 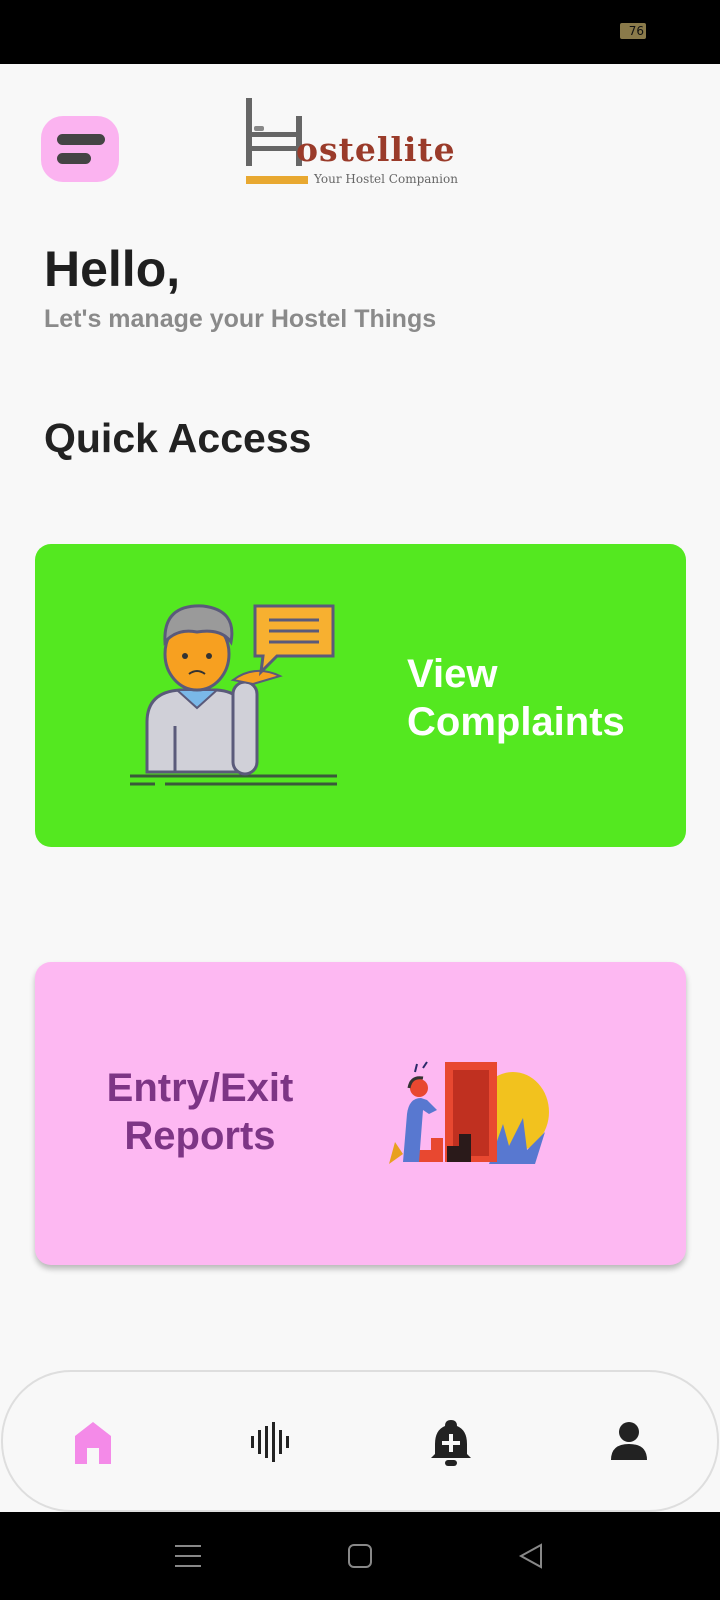 I want to click on home-icon, so click(x=93, y=1442).